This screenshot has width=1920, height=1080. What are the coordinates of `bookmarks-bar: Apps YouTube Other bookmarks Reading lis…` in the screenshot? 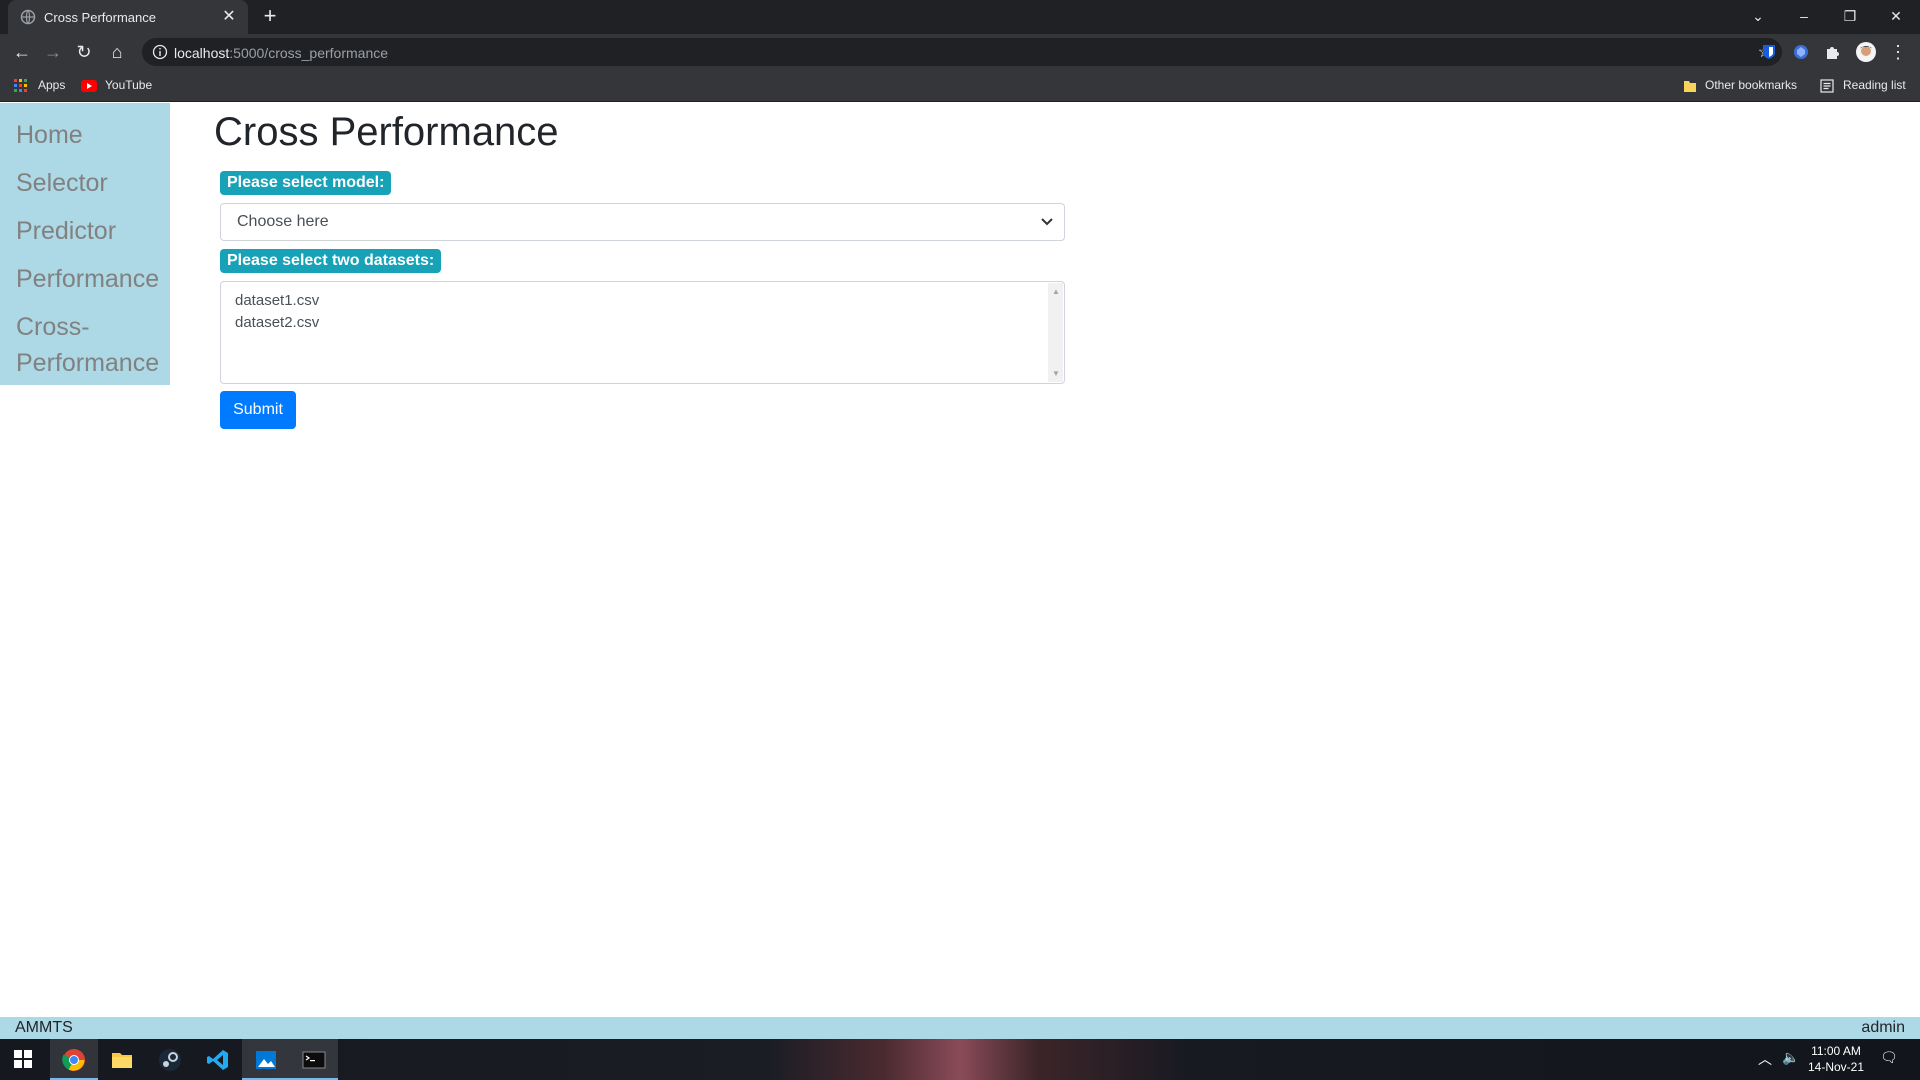 It's located at (960, 86).